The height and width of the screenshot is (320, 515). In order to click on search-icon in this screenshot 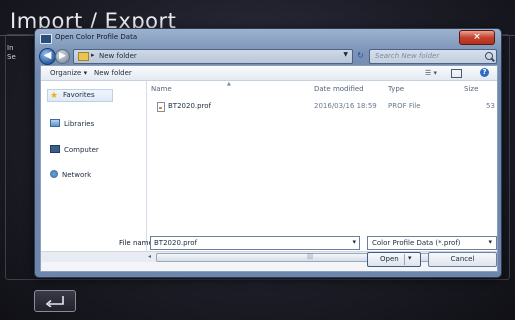, I will do `click(489, 56)`.